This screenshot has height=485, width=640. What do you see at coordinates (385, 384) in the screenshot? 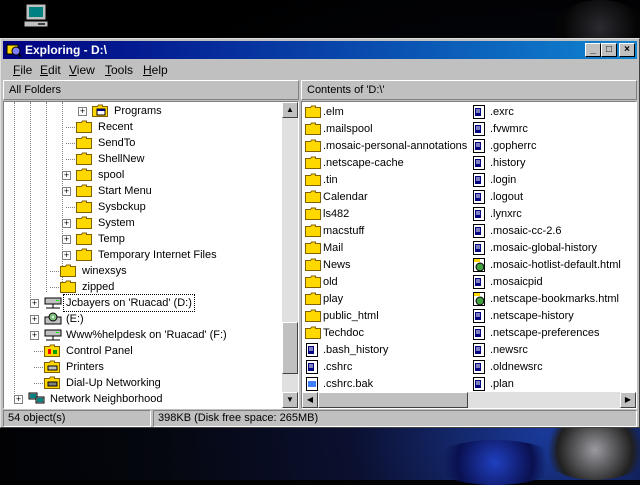
I see `file-item: .cshrc.bak` at bounding box center [385, 384].